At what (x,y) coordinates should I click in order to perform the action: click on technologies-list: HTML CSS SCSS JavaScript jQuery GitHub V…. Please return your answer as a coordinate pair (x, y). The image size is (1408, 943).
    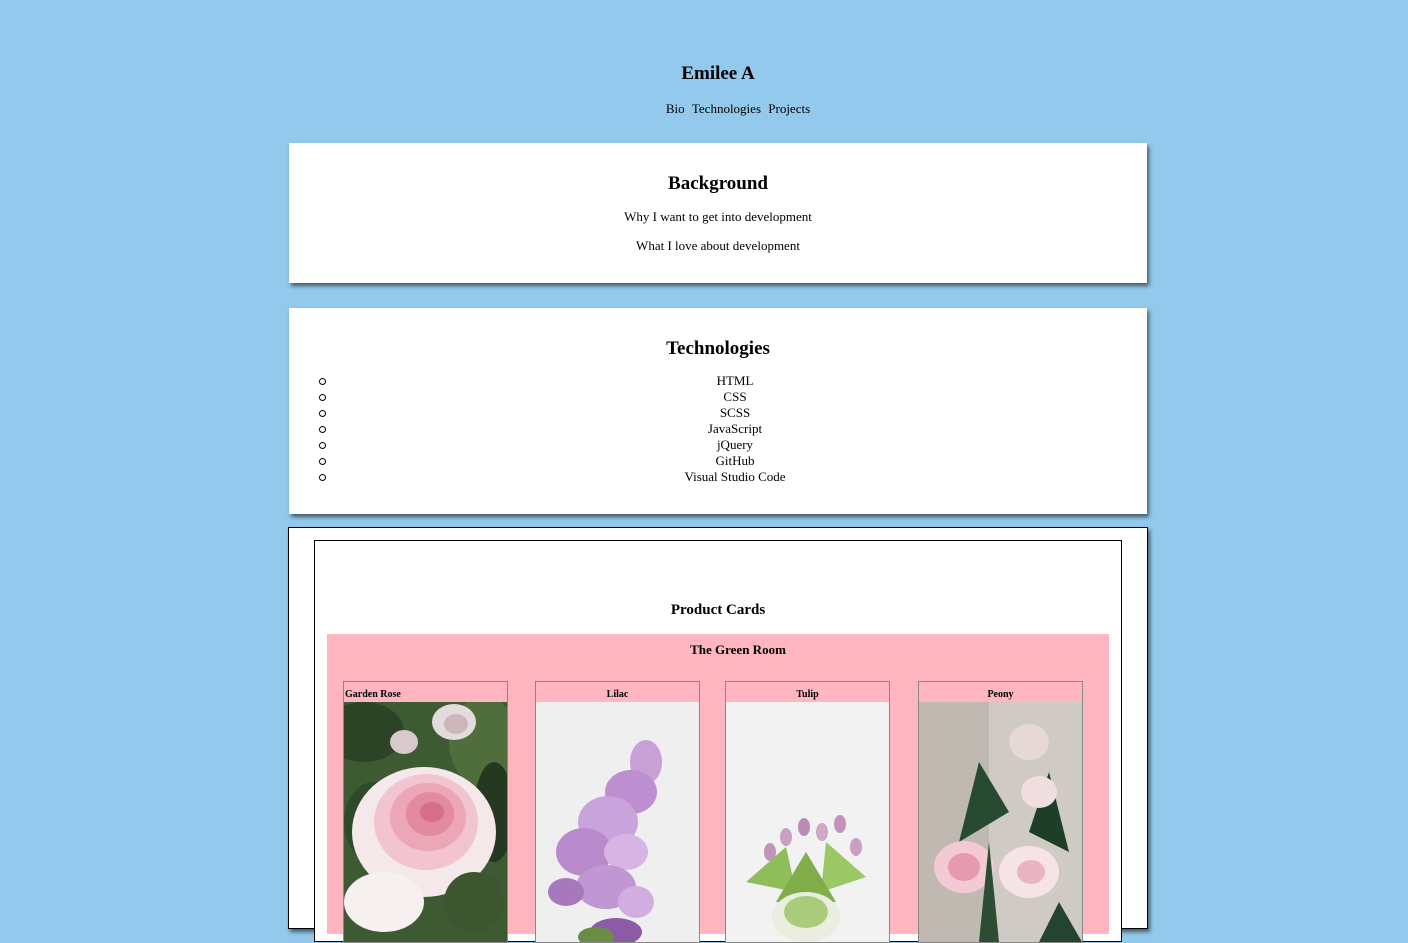
    Looking at the image, I should click on (718, 429).